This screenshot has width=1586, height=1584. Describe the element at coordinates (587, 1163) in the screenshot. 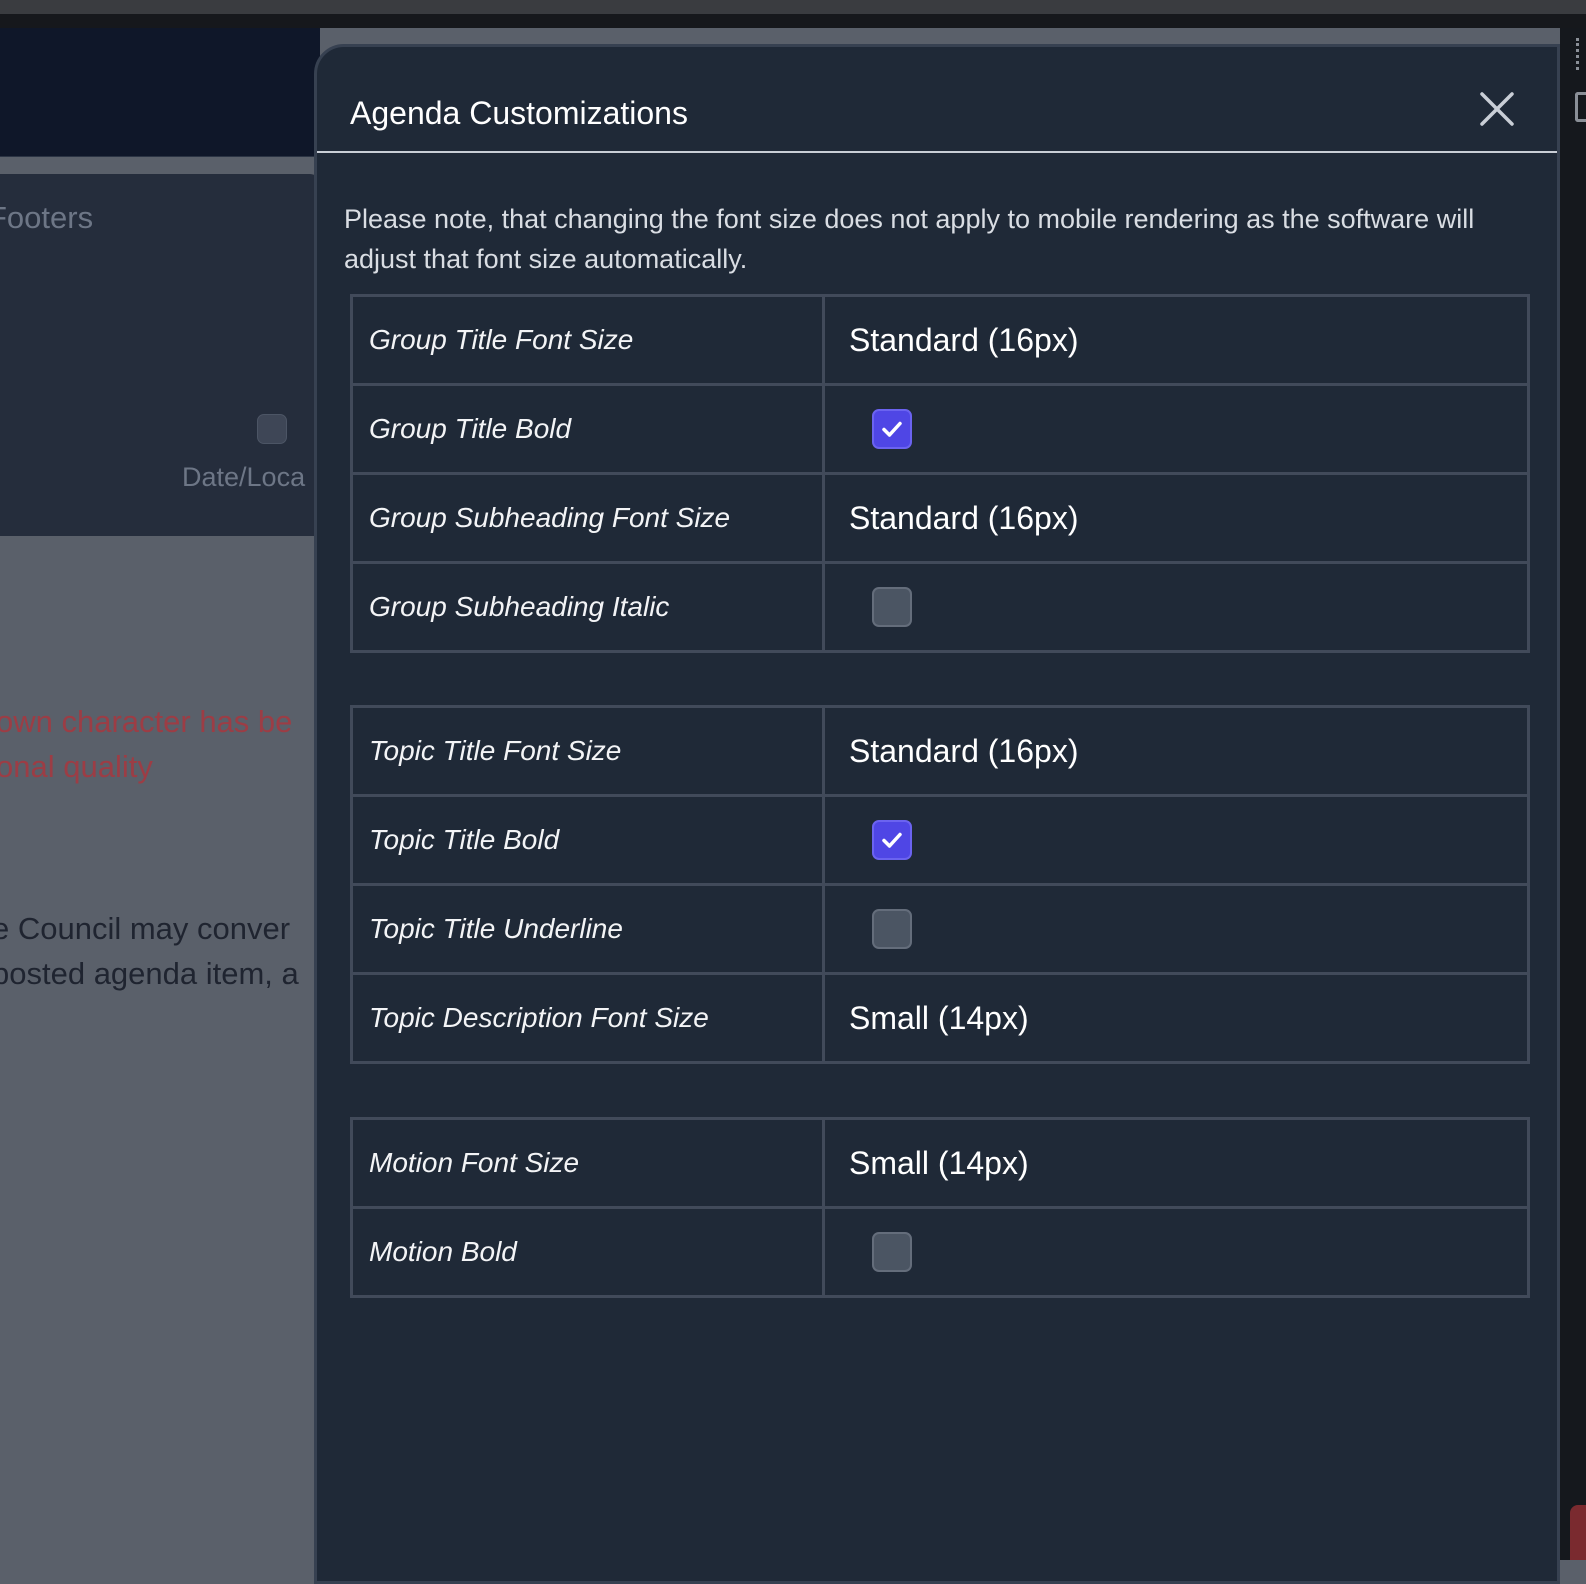

I see `setting-label: Motion Font Size` at that location.